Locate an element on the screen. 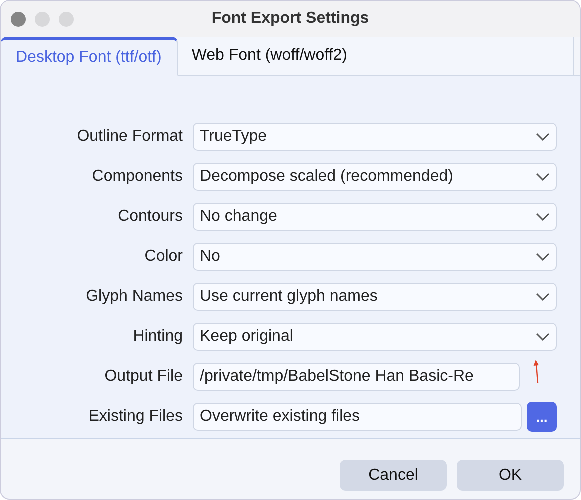 The height and width of the screenshot is (500, 581). field-label: Components is located at coordinates (137, 177).